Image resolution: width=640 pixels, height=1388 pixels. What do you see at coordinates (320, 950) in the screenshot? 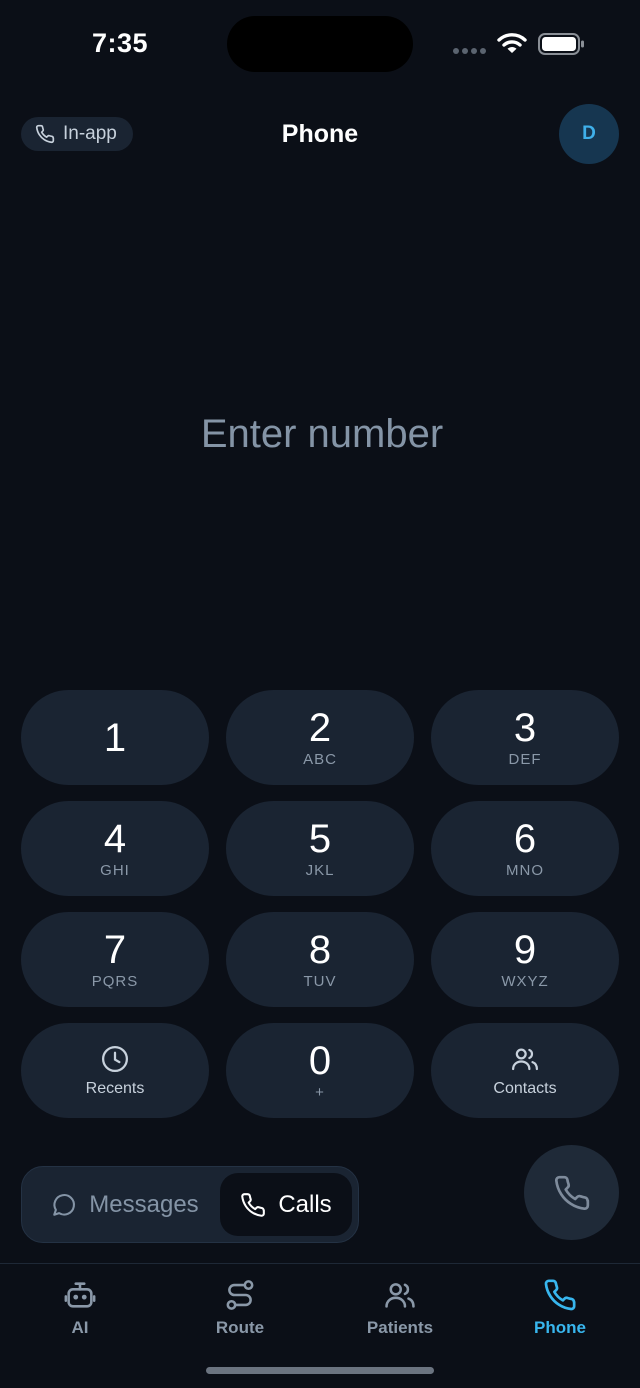
I see `key-digit: 8` at bounding box center [320, 950].